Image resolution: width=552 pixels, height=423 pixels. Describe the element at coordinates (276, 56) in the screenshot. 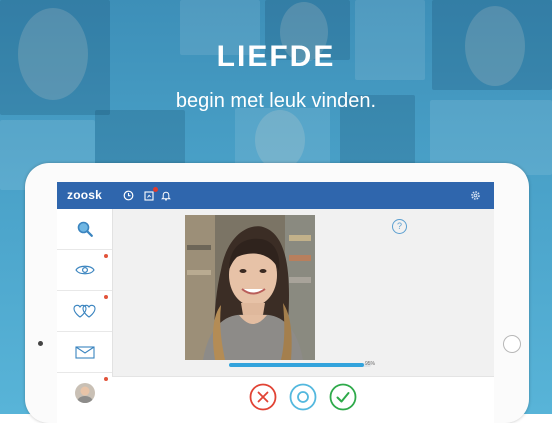

I see `promo-headline: LIEFDE` at that location.